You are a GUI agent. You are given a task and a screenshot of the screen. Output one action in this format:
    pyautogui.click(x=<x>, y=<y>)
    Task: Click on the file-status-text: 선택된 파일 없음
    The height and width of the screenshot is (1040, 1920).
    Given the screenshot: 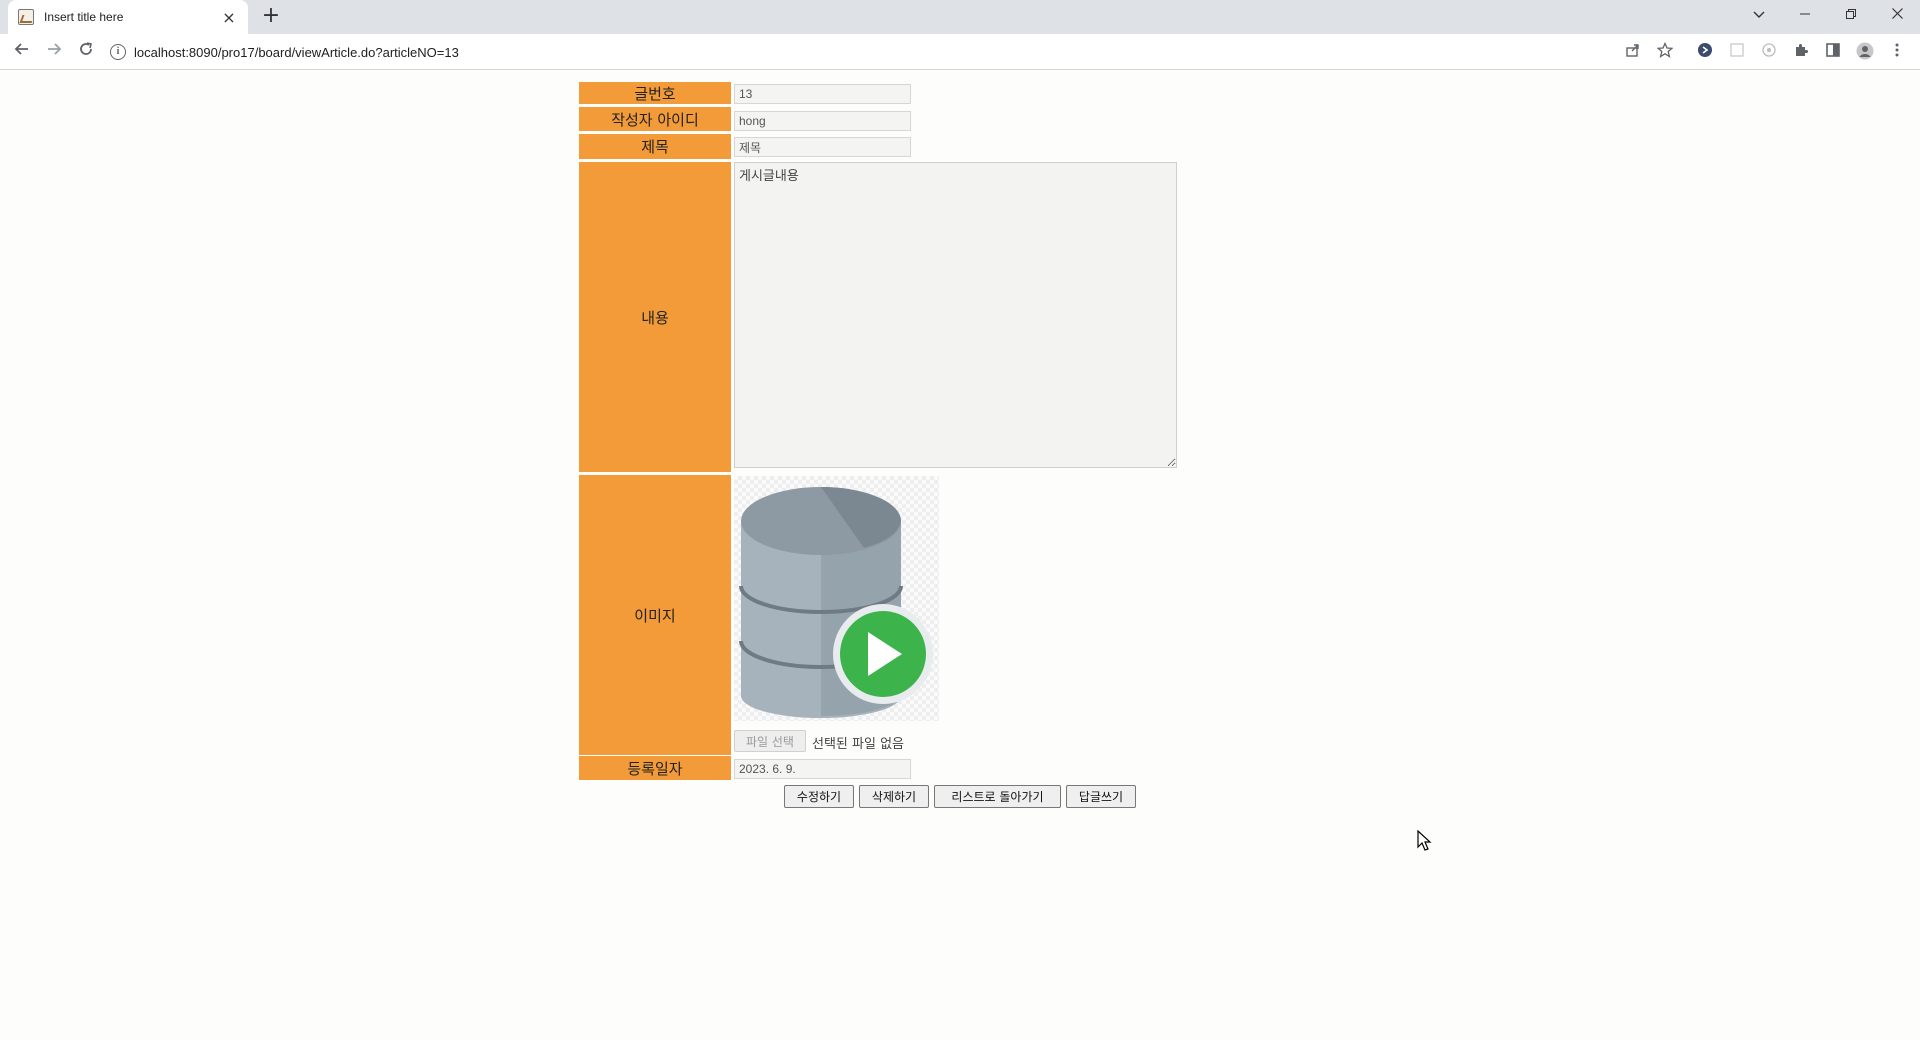 What is the action you would take?
    pyautogui.click(x=858, y=744)
    